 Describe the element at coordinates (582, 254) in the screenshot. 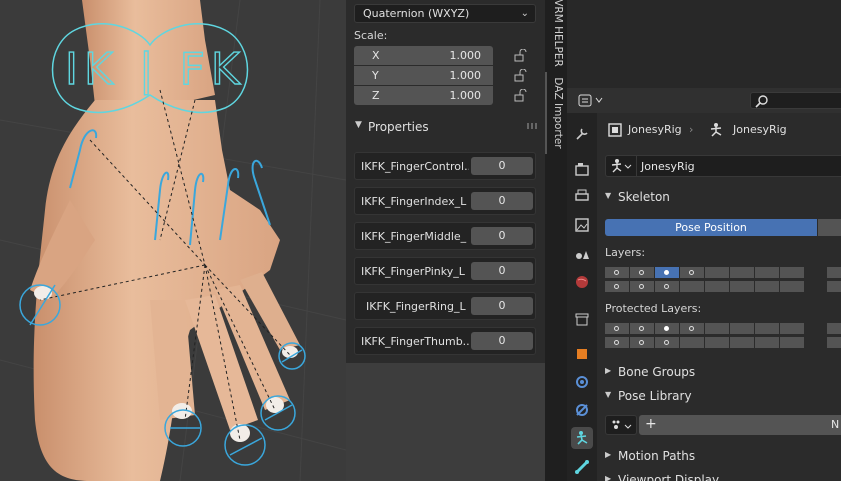

I see `tab-scene` at that location.